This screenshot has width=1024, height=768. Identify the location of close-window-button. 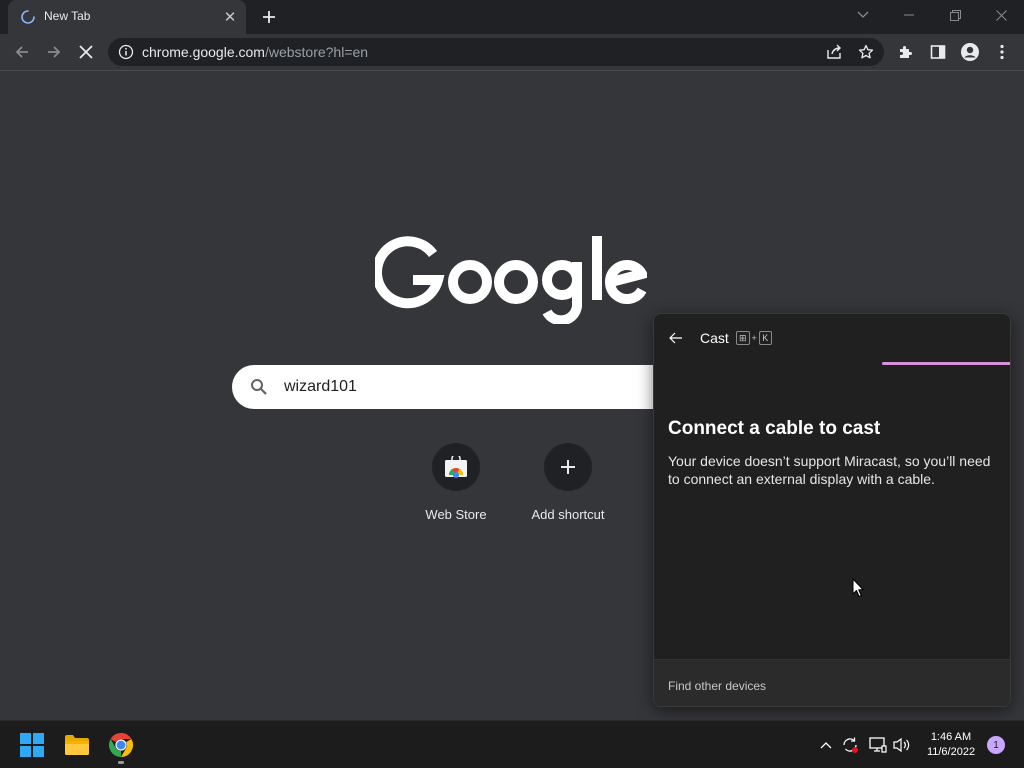
(1001, 15).